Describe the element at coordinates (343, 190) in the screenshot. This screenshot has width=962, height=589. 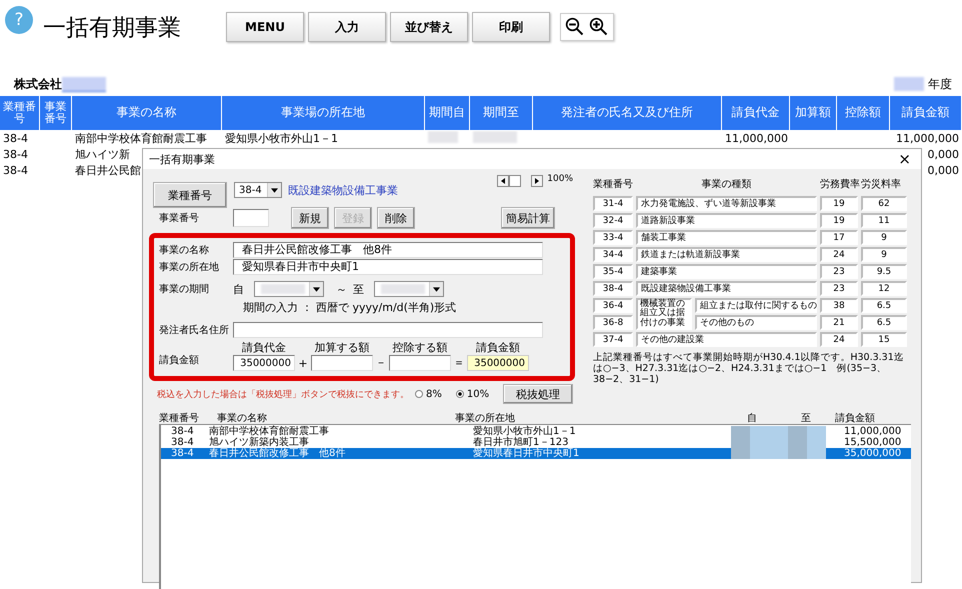
I see `category-name: 既設建築物設備工事業` at that location.